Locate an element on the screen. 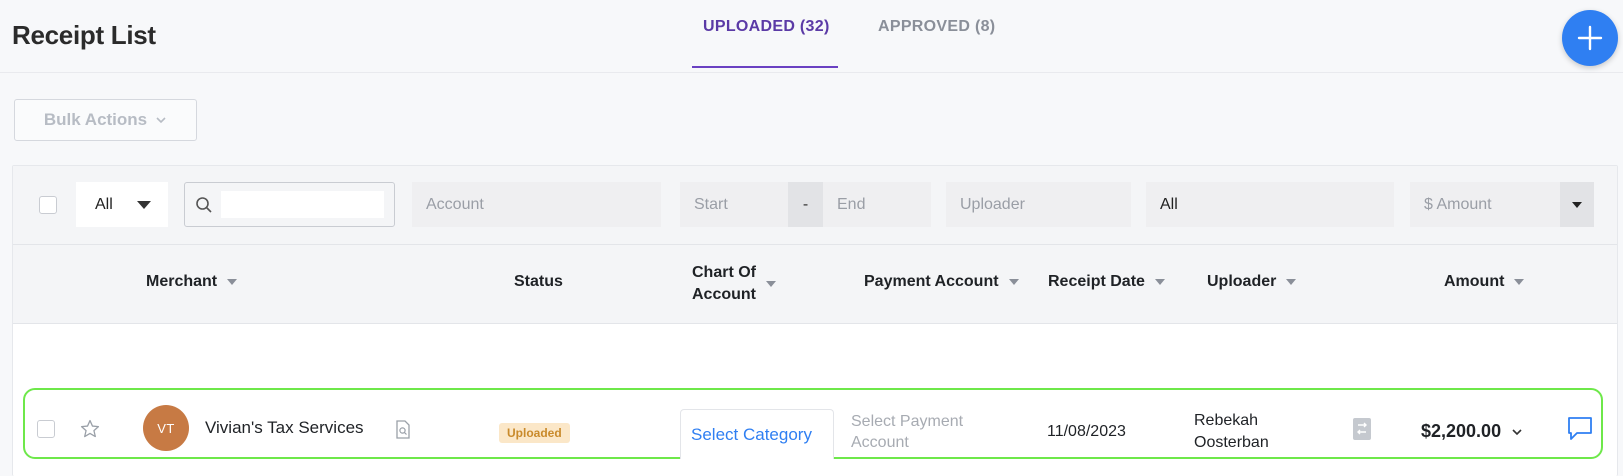 This screenshot has height=476, width=1623. type-filter-select: All is located at coordinates (122, 204).